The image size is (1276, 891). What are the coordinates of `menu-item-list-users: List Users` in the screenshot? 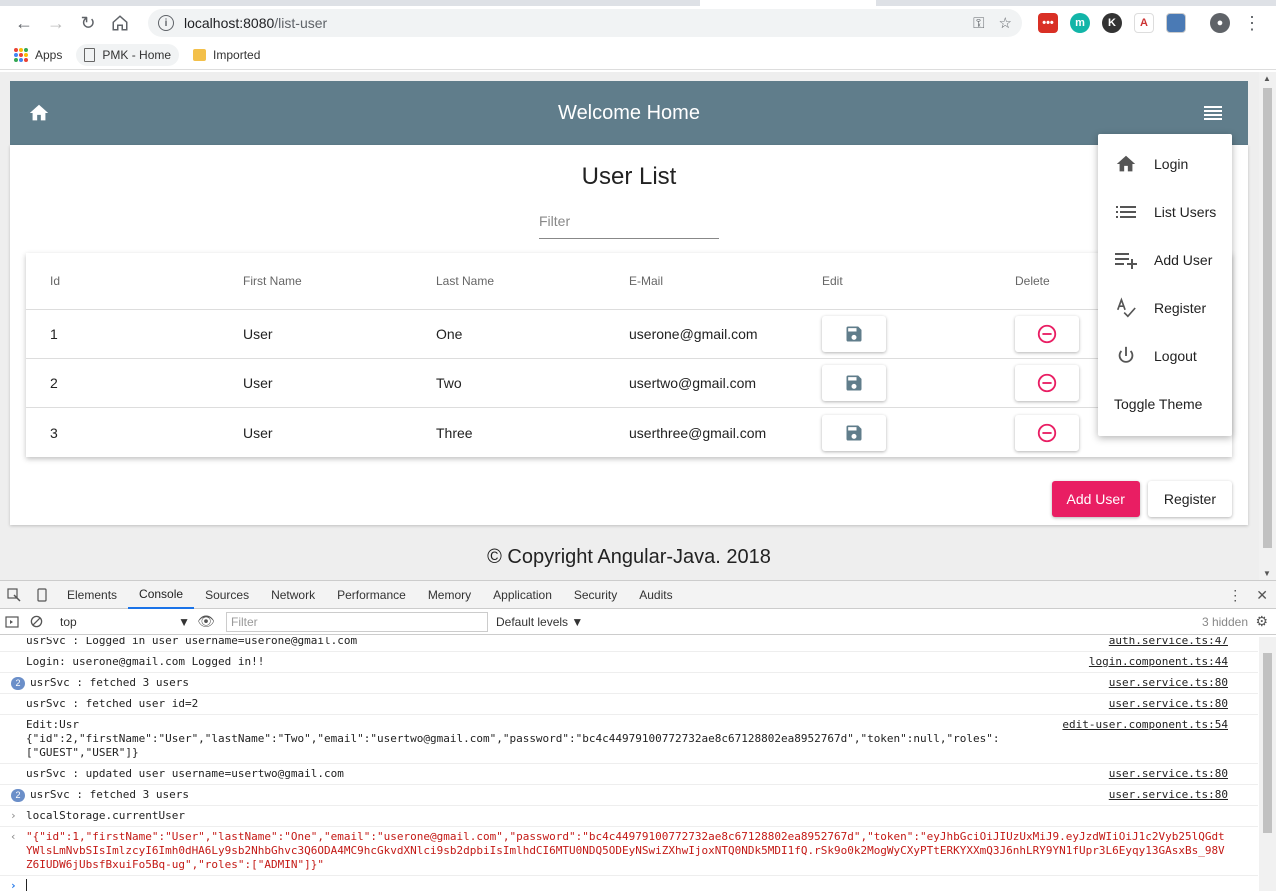 It's located at (1165, 212).